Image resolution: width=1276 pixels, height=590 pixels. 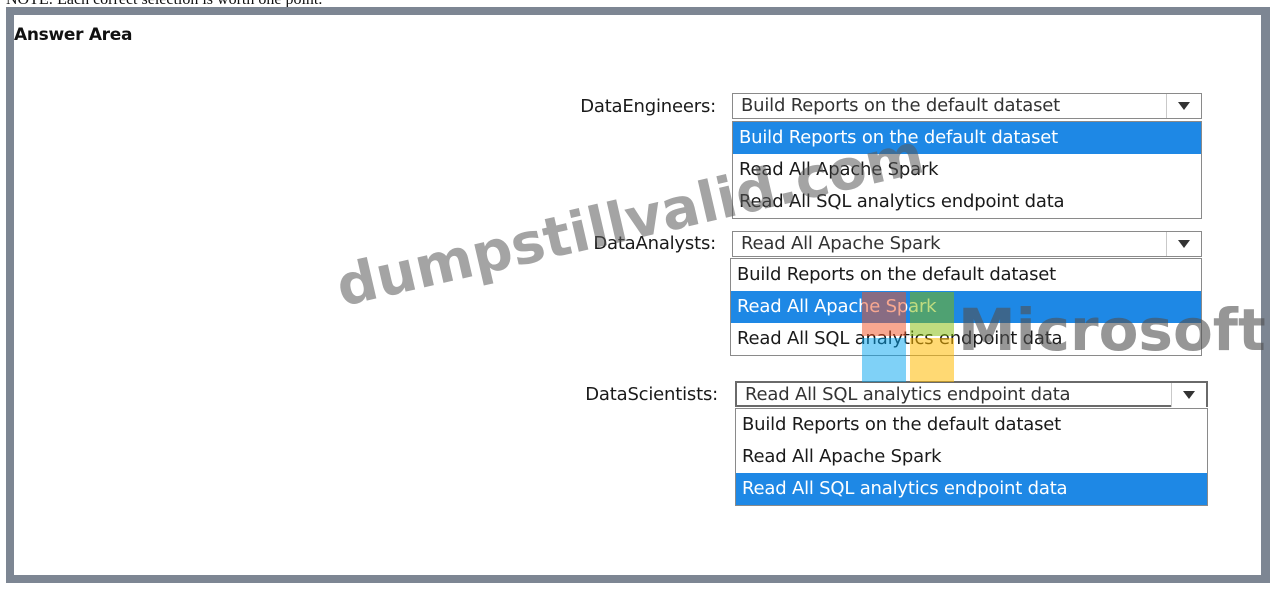 What do you see at coordinates (648, 106) in the screenshot?
I see `dataengineers-label: DataEngineers:` at bounding box center [648, 106].